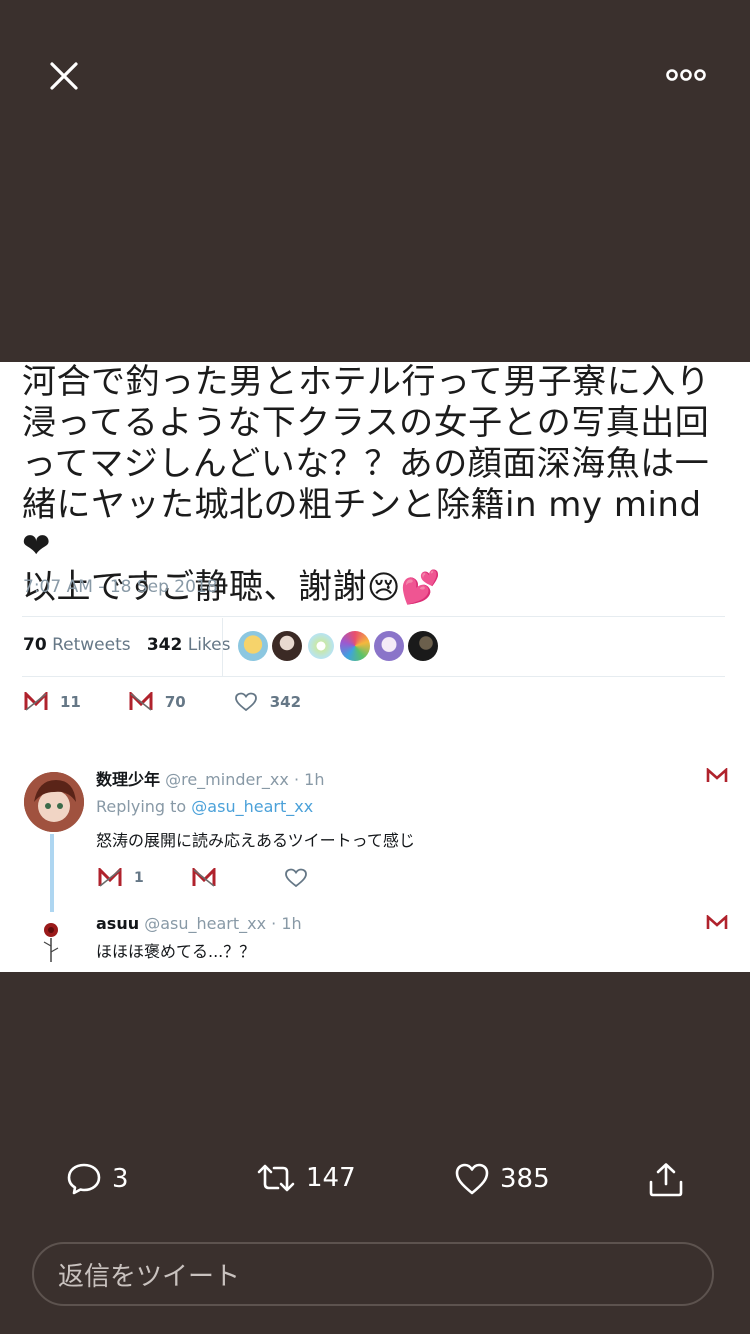 This screenshot has width=750, height=1334. I want to click on reply-input-placeholder: 返信をツイート, so click(149, 1276).